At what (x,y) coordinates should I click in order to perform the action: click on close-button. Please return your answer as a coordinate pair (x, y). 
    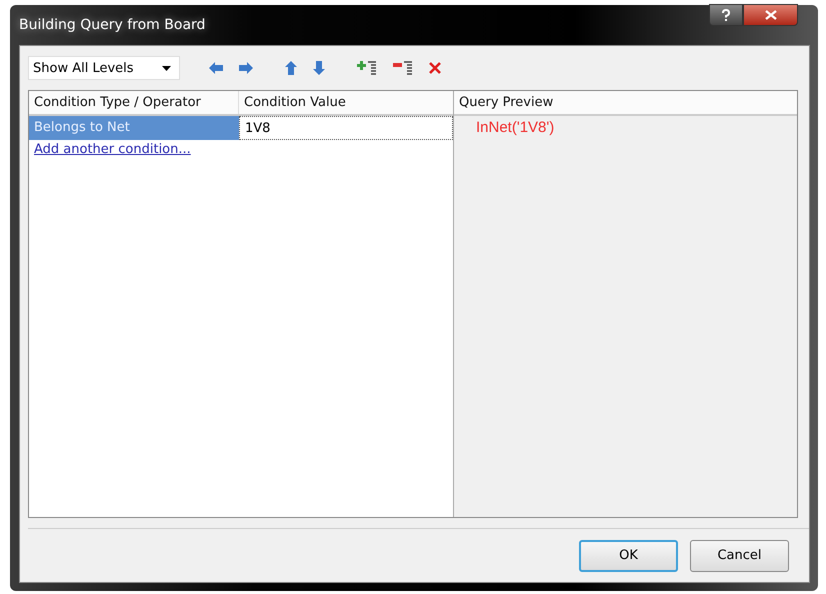
    Looking at the image, I should click on (770, 15).